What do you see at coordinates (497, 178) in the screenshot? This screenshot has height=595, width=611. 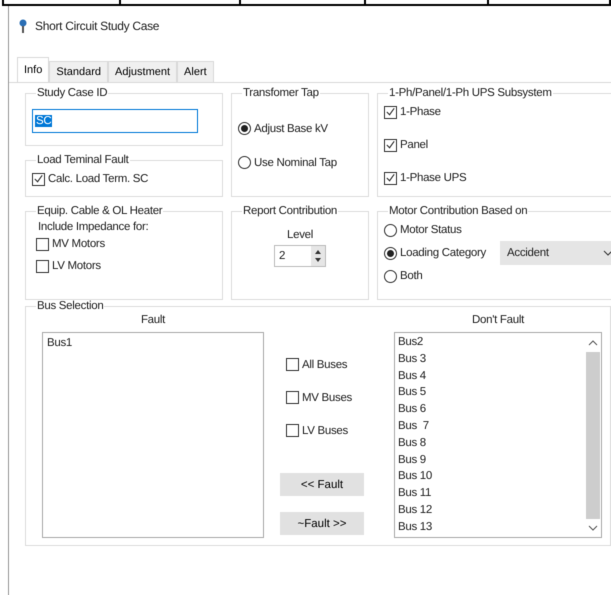 I see `checkbox: 1-Phase UPS` at bounding box center [497, 178].